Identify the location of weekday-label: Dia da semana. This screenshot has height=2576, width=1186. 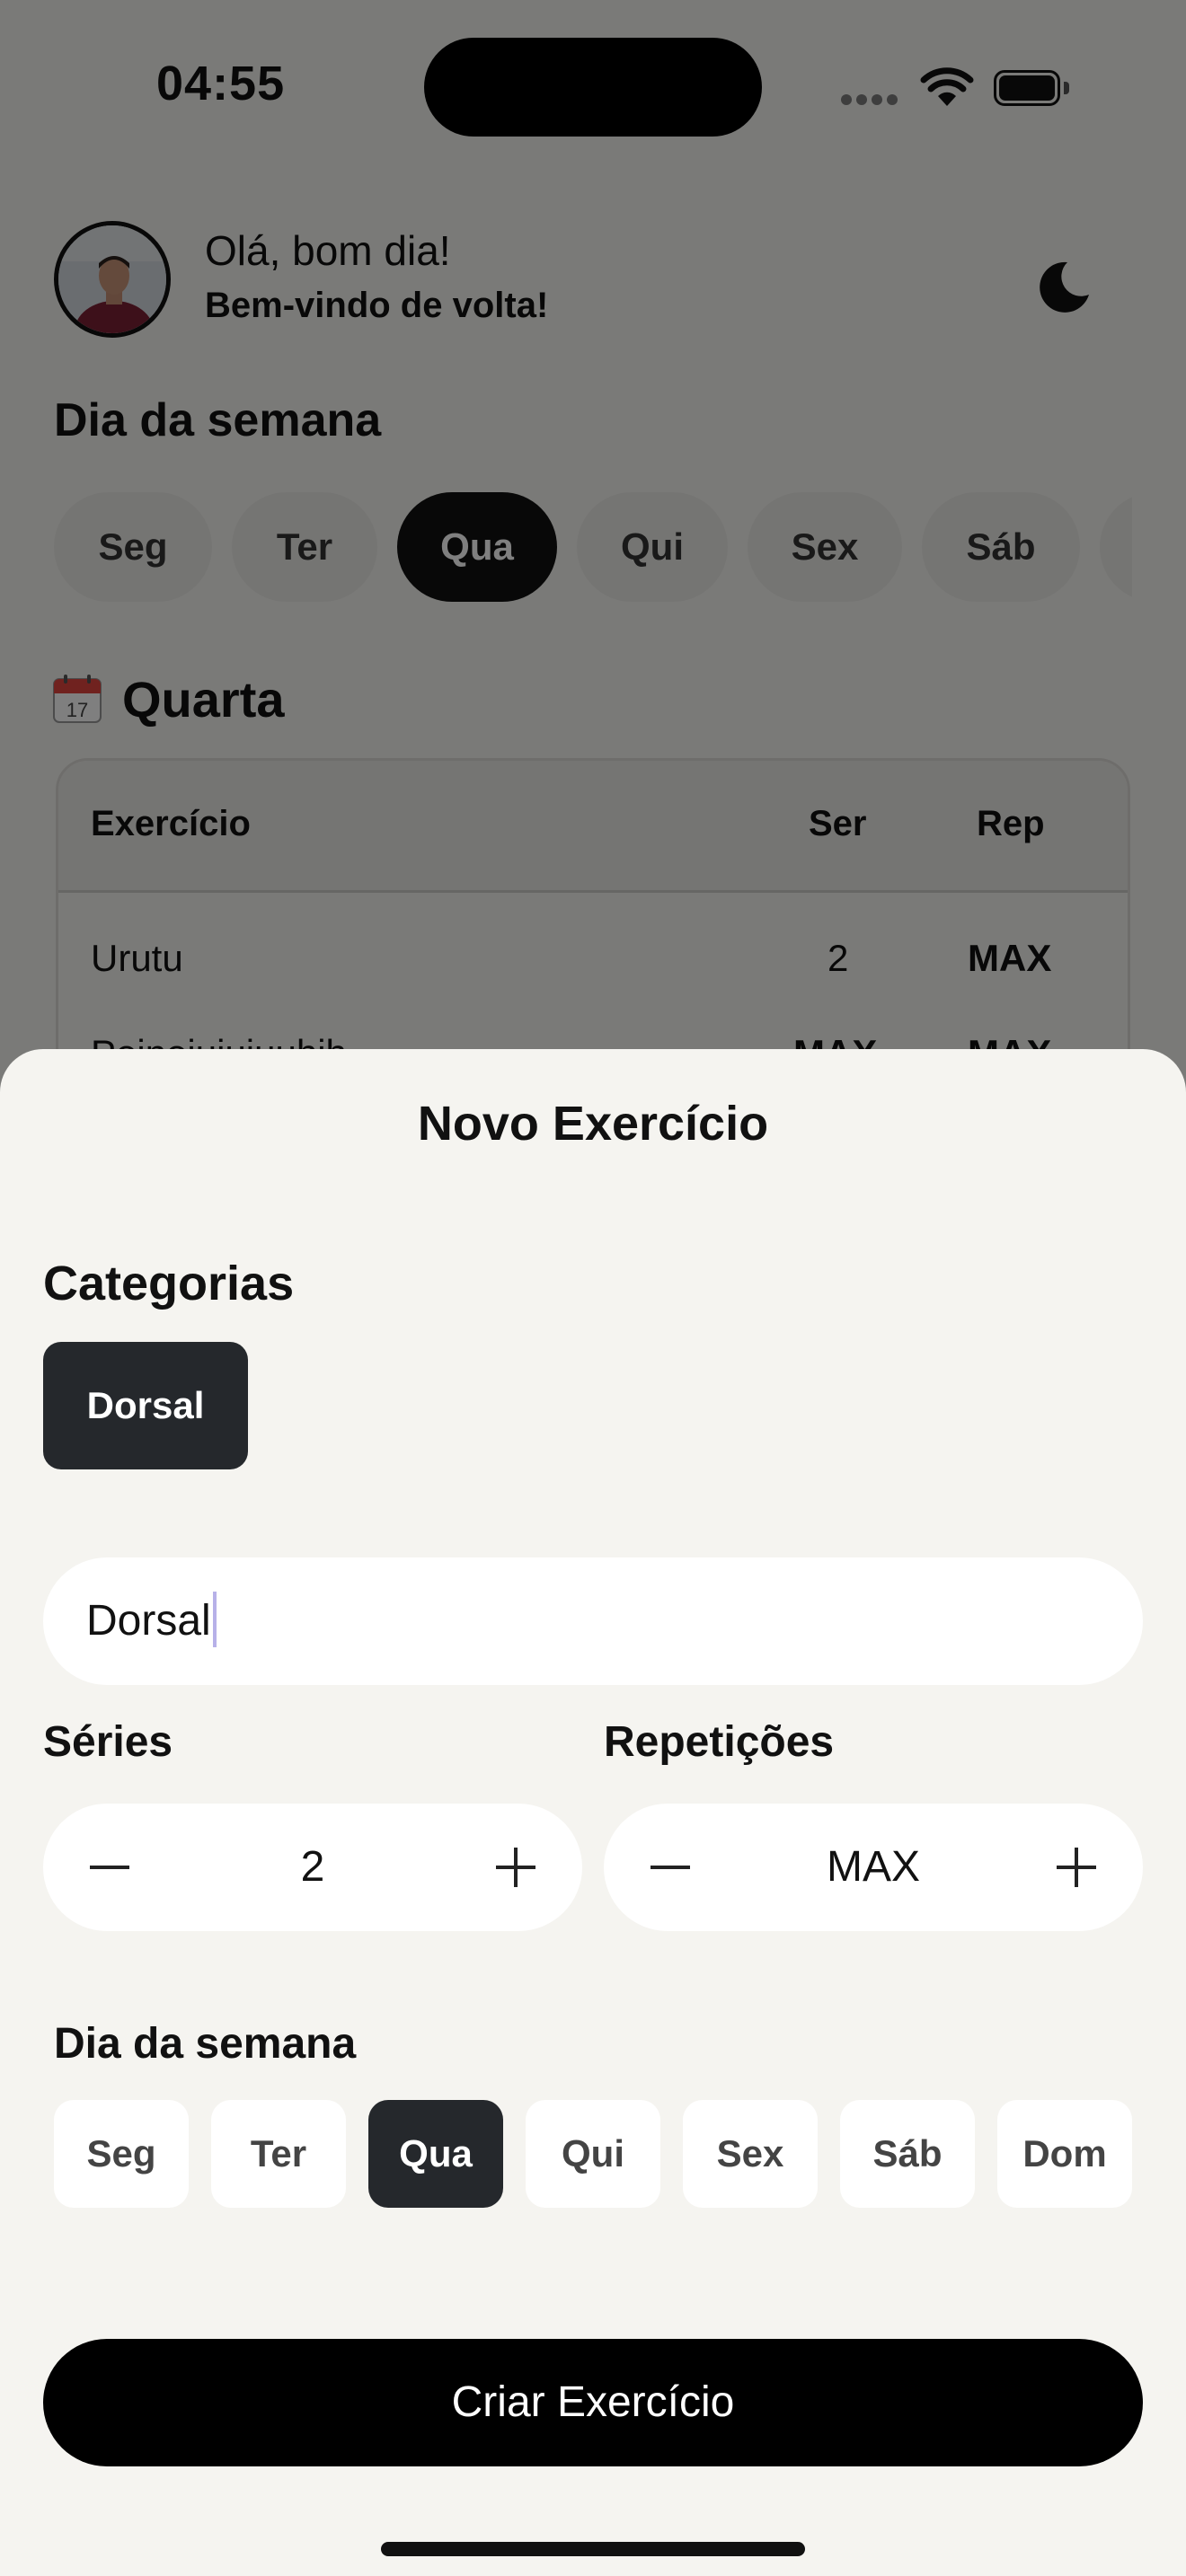
(205, 2044).